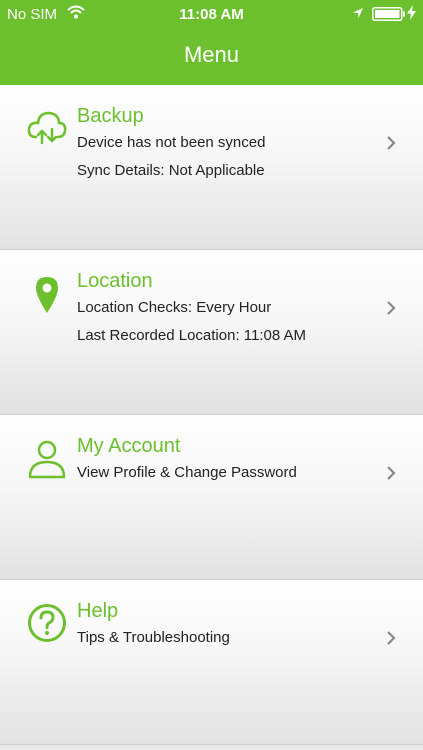 The width and height of the screenshot is (423, 750). What do you see at coordinates (47, 293) in the screenshot?
I see `map-pin-icon` at bounding box center [47, 293].